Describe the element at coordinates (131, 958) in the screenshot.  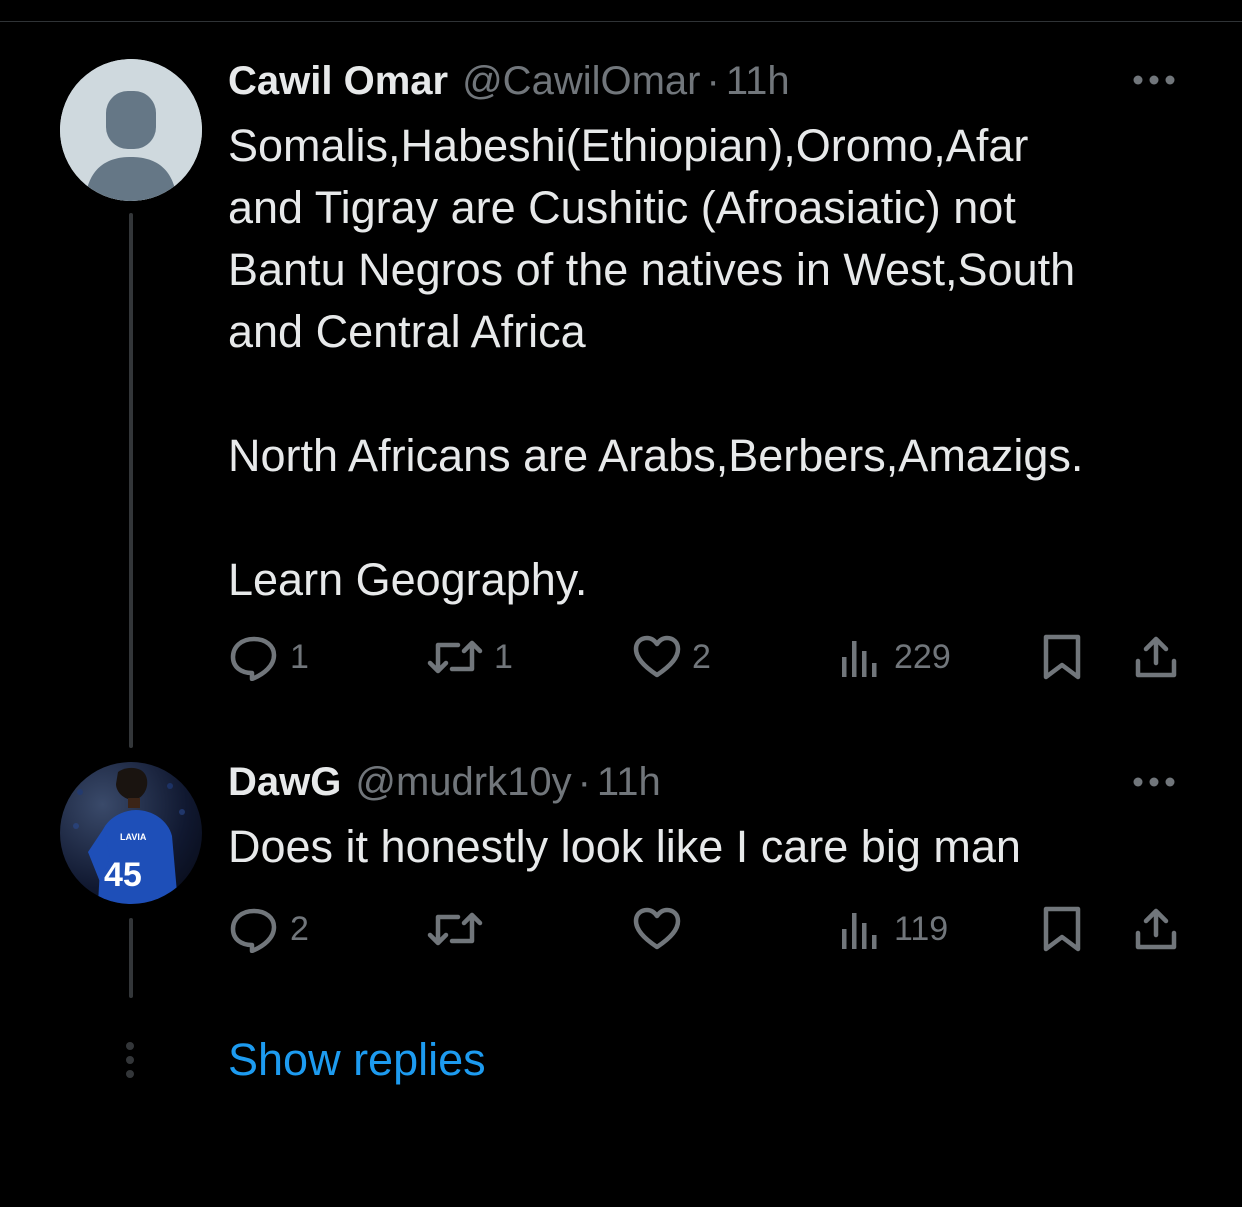
I see `thread-line-lower` at that location.